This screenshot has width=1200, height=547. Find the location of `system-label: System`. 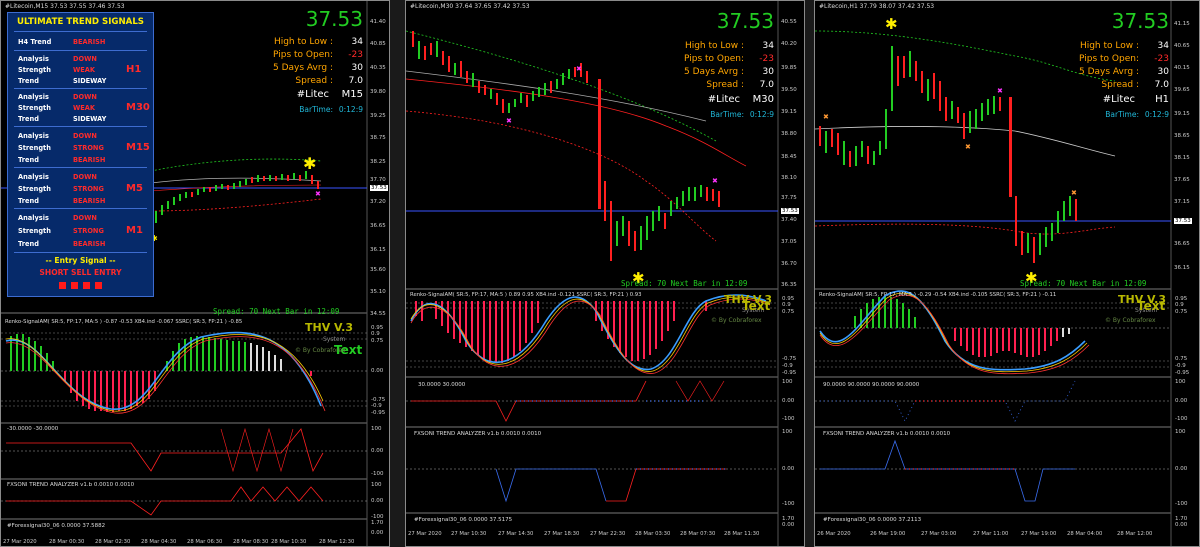

system-label: System is located at coordinates (334, 339).